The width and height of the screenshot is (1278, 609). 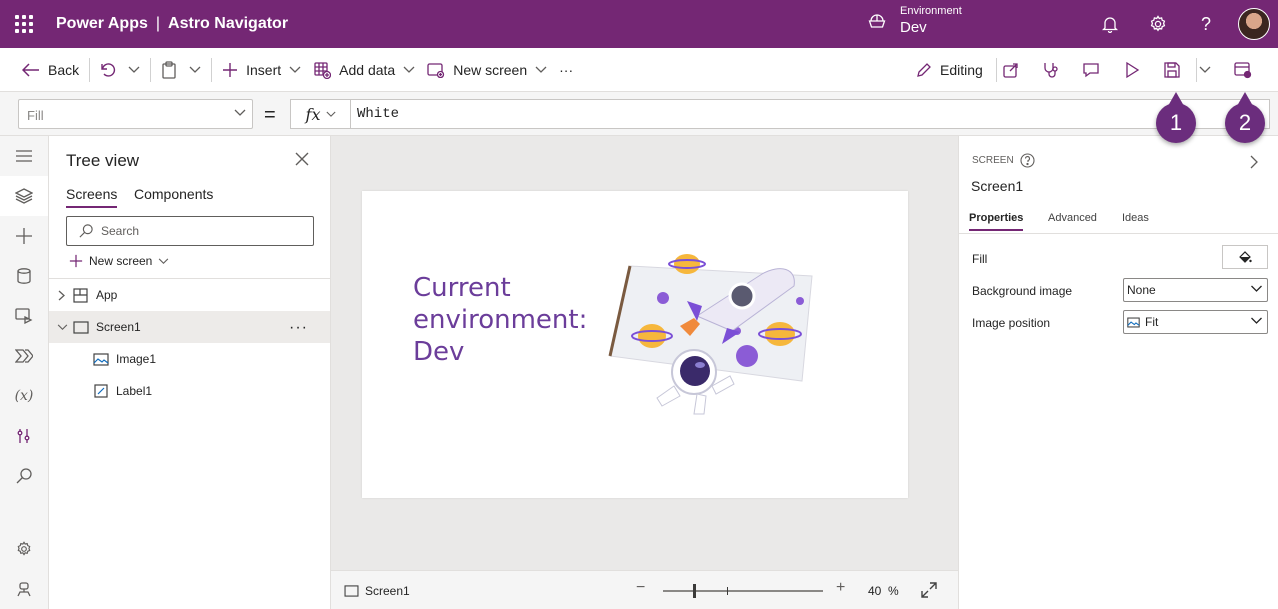 What do you see at coordinates (1022, 291) in the screenshot?
I see `background-image-label: Background image` at bounding box center [1022, 291].